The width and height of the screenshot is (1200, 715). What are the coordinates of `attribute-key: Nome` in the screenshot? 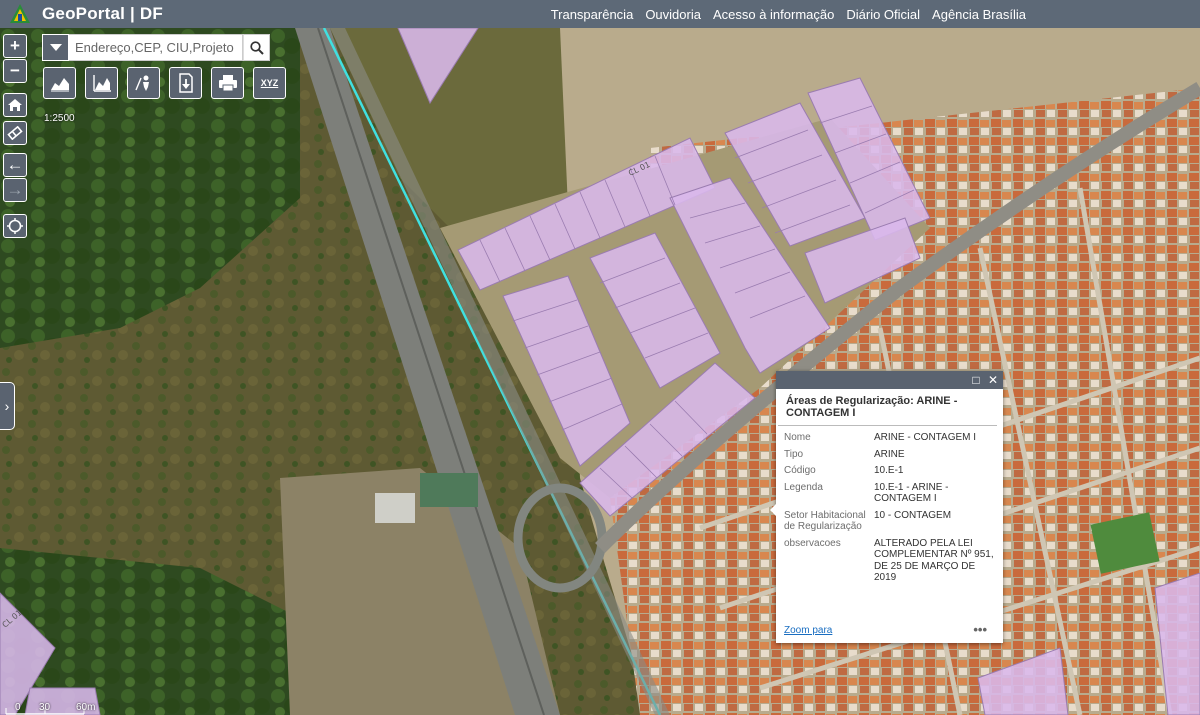 It's located at (797, 437).